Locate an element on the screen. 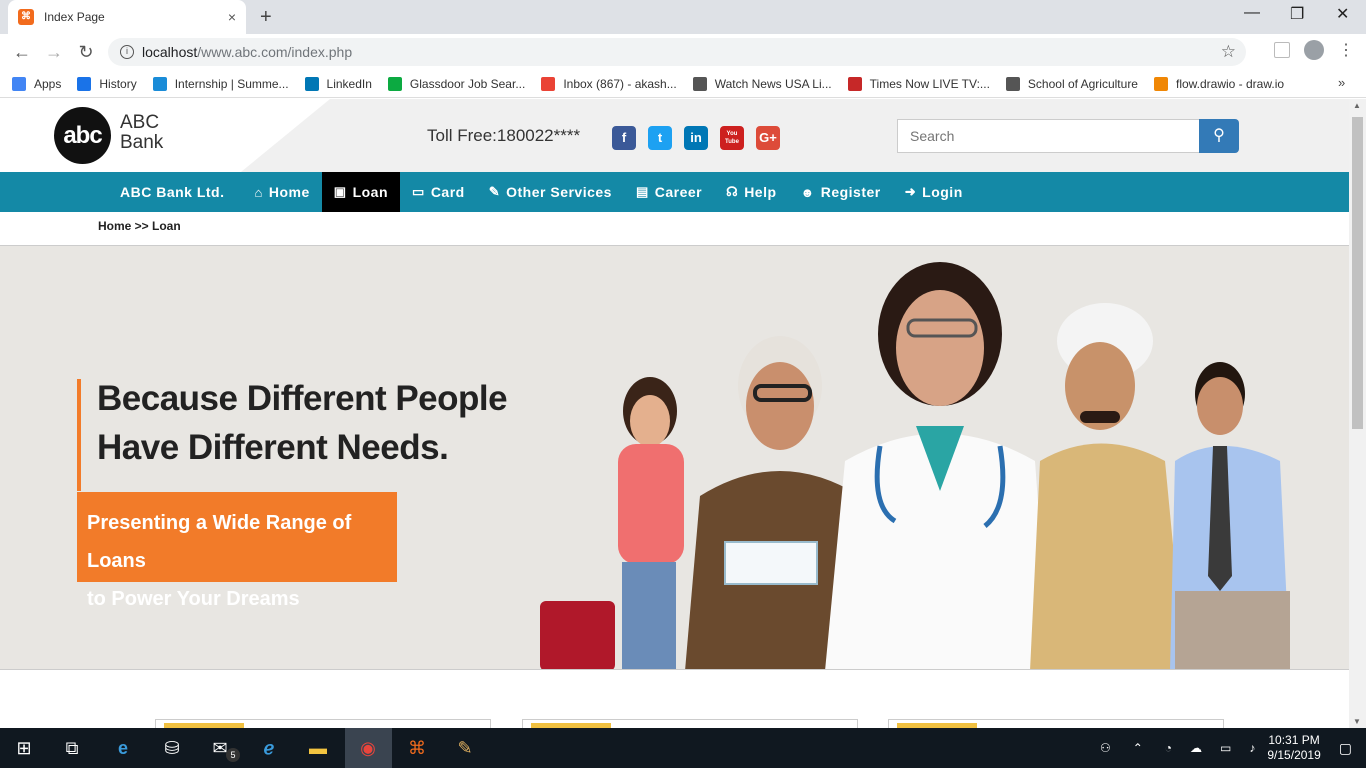  window-close-icon: ✕ is located at coordinates (1342, 14).